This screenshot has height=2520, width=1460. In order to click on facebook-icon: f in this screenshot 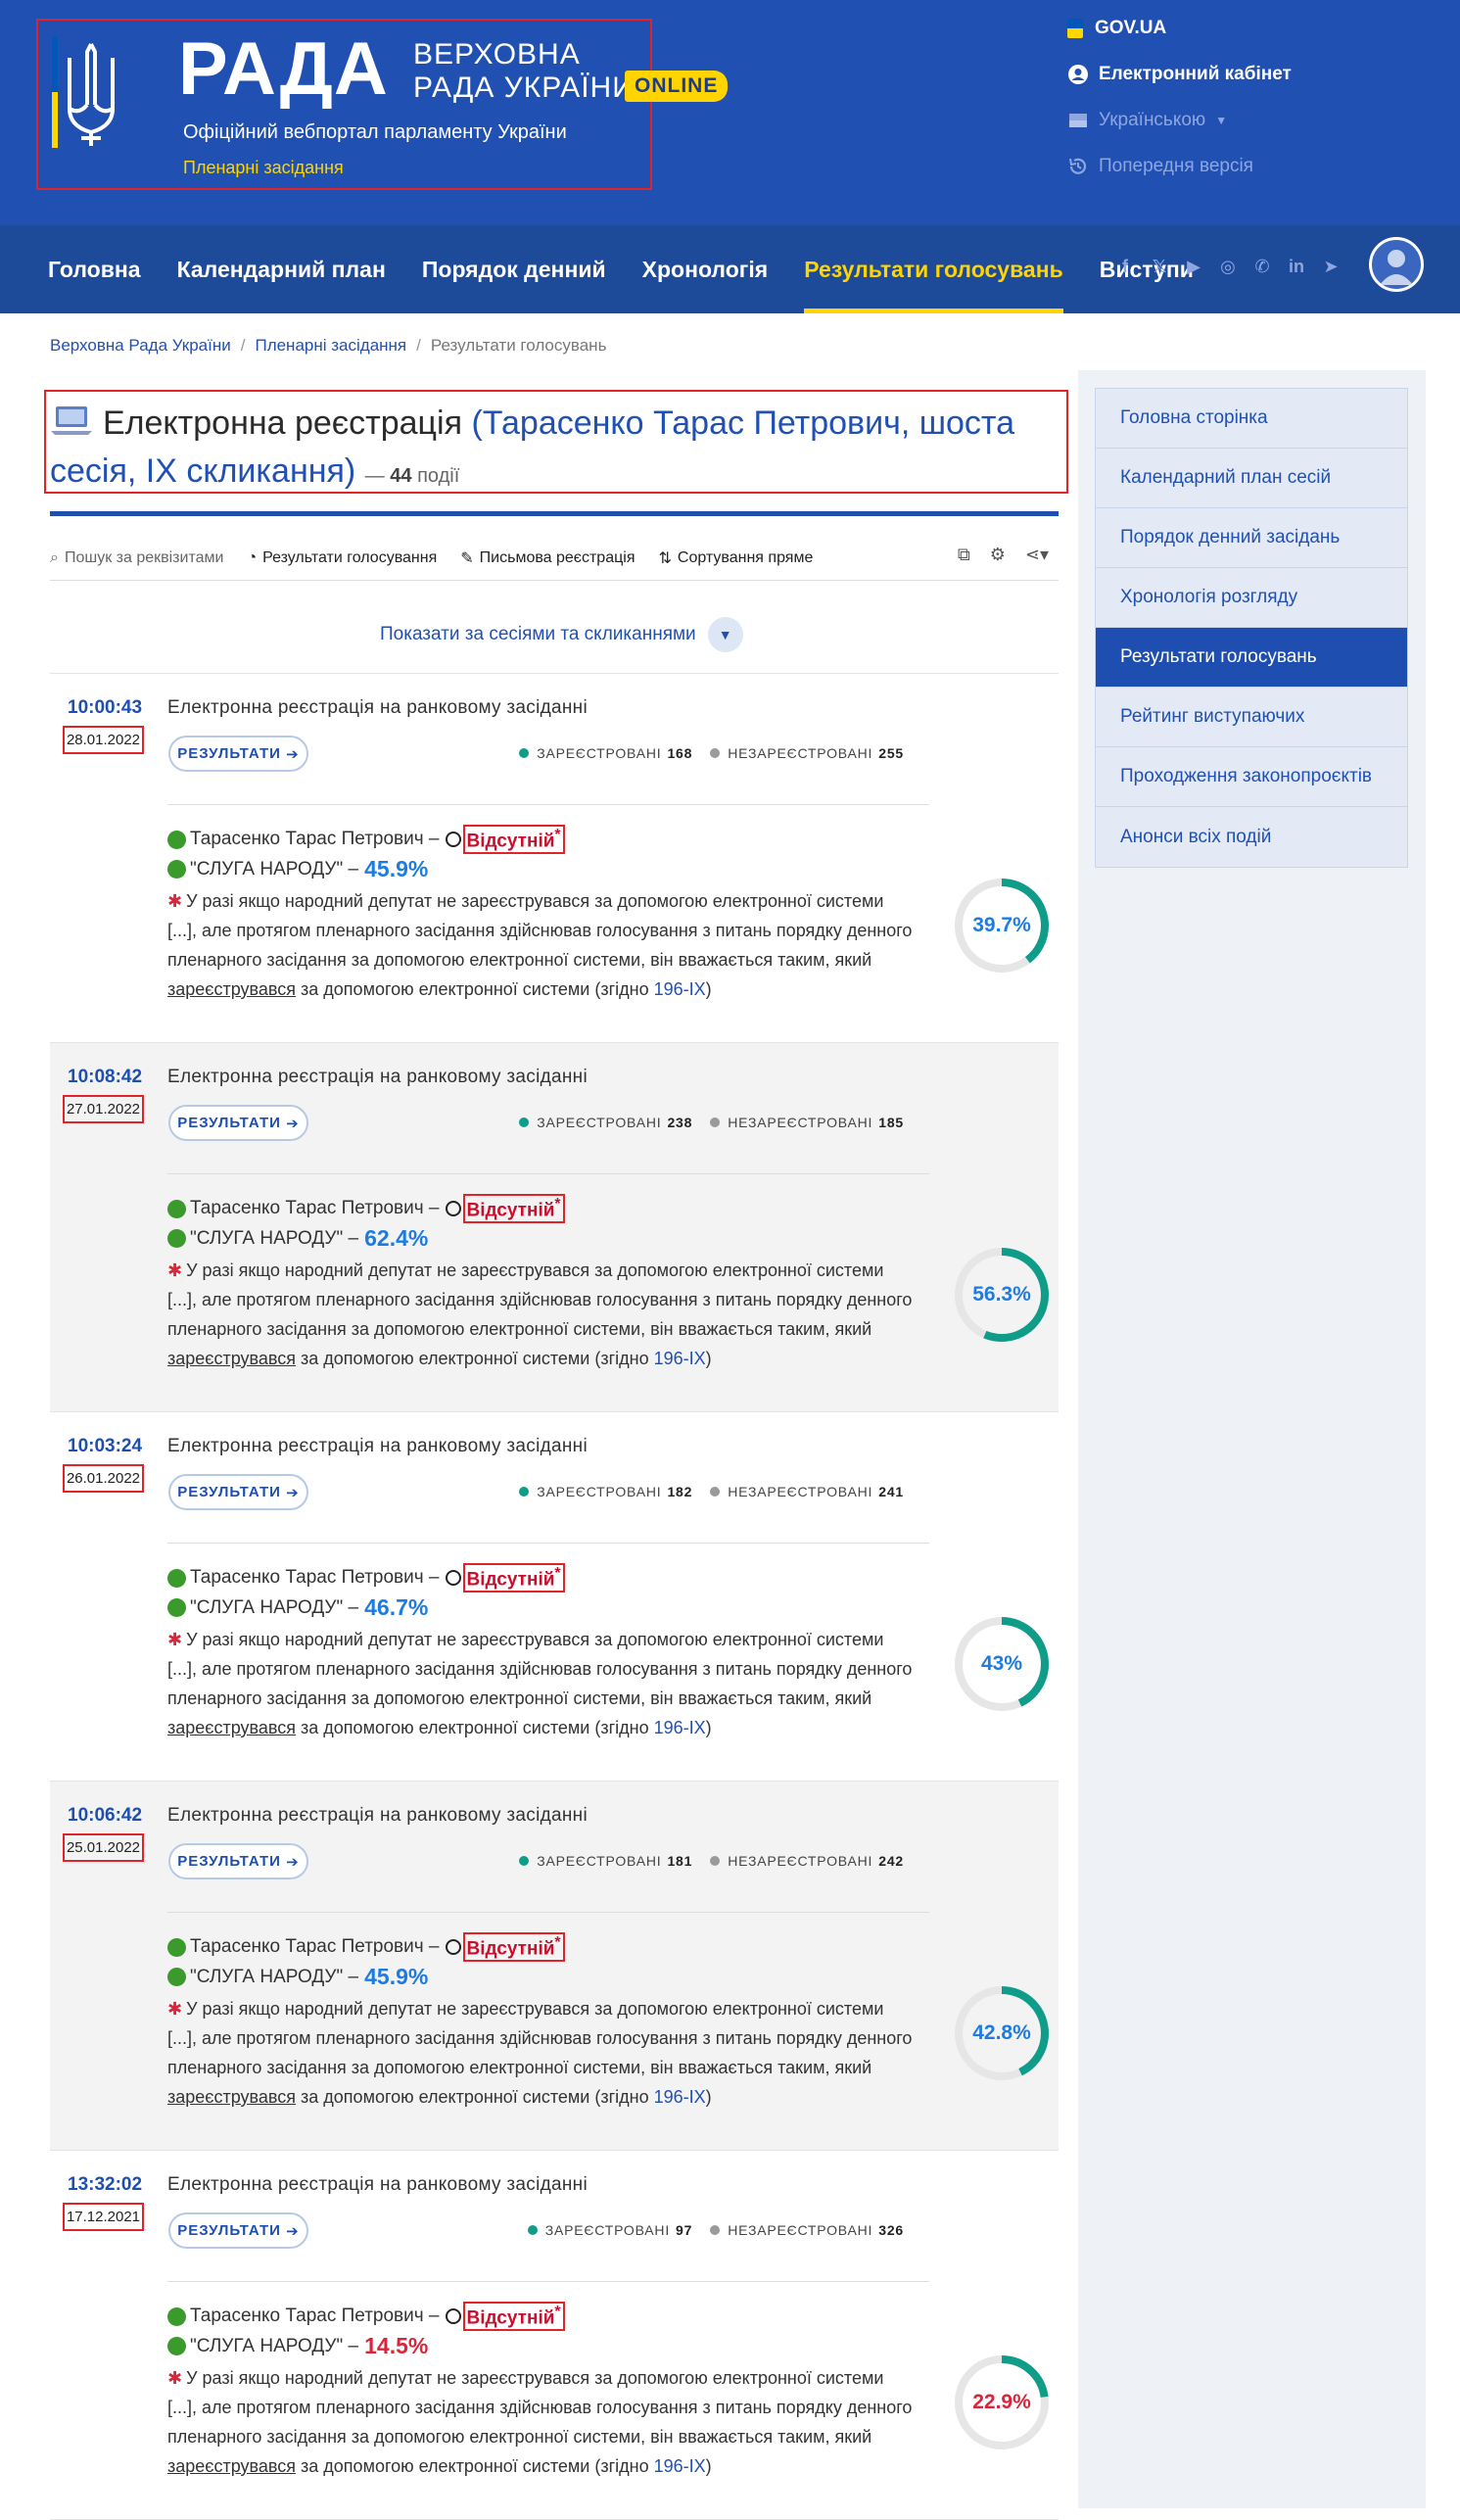, I will do `click(1125, 266)`.